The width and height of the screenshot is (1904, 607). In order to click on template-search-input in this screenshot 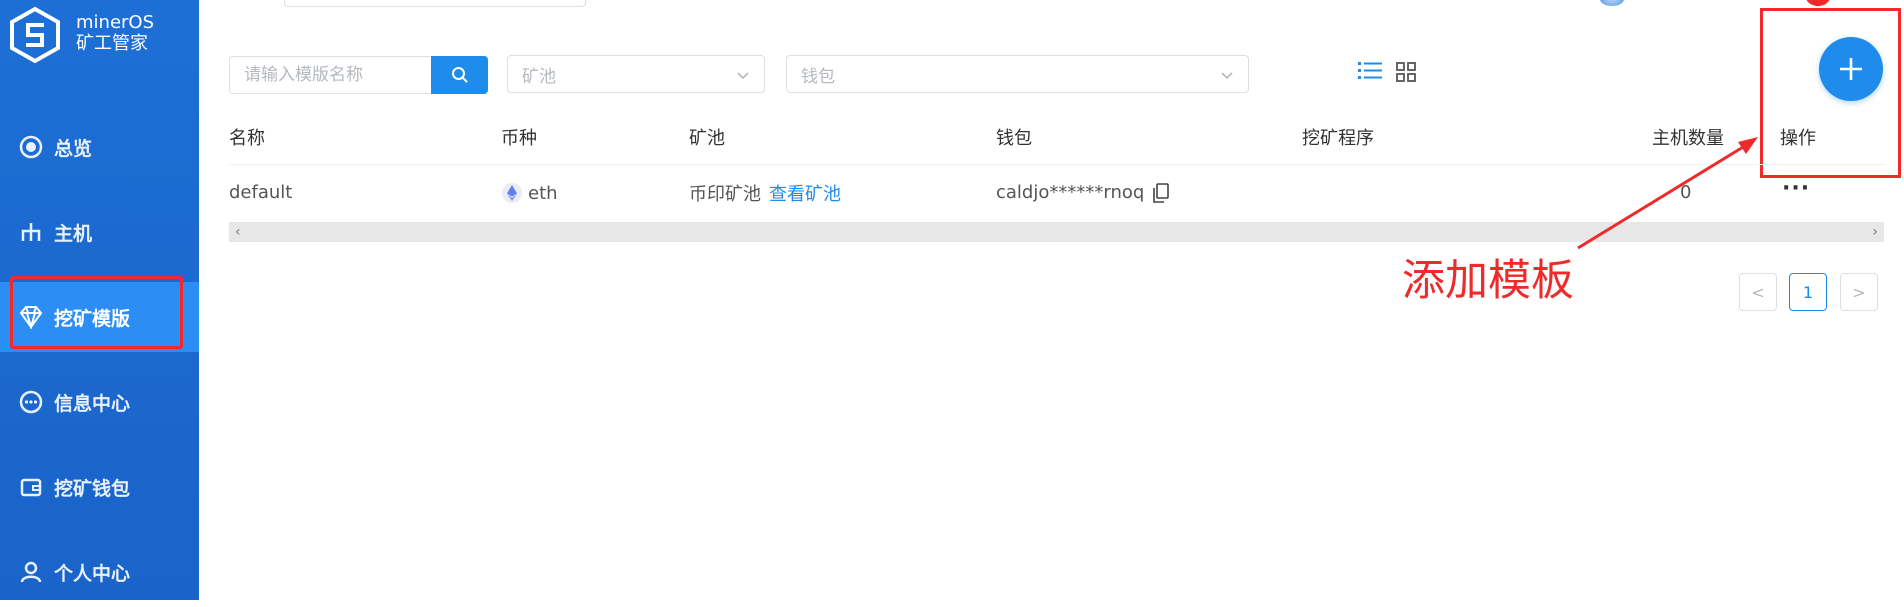, I will do `click(330, 75)`.